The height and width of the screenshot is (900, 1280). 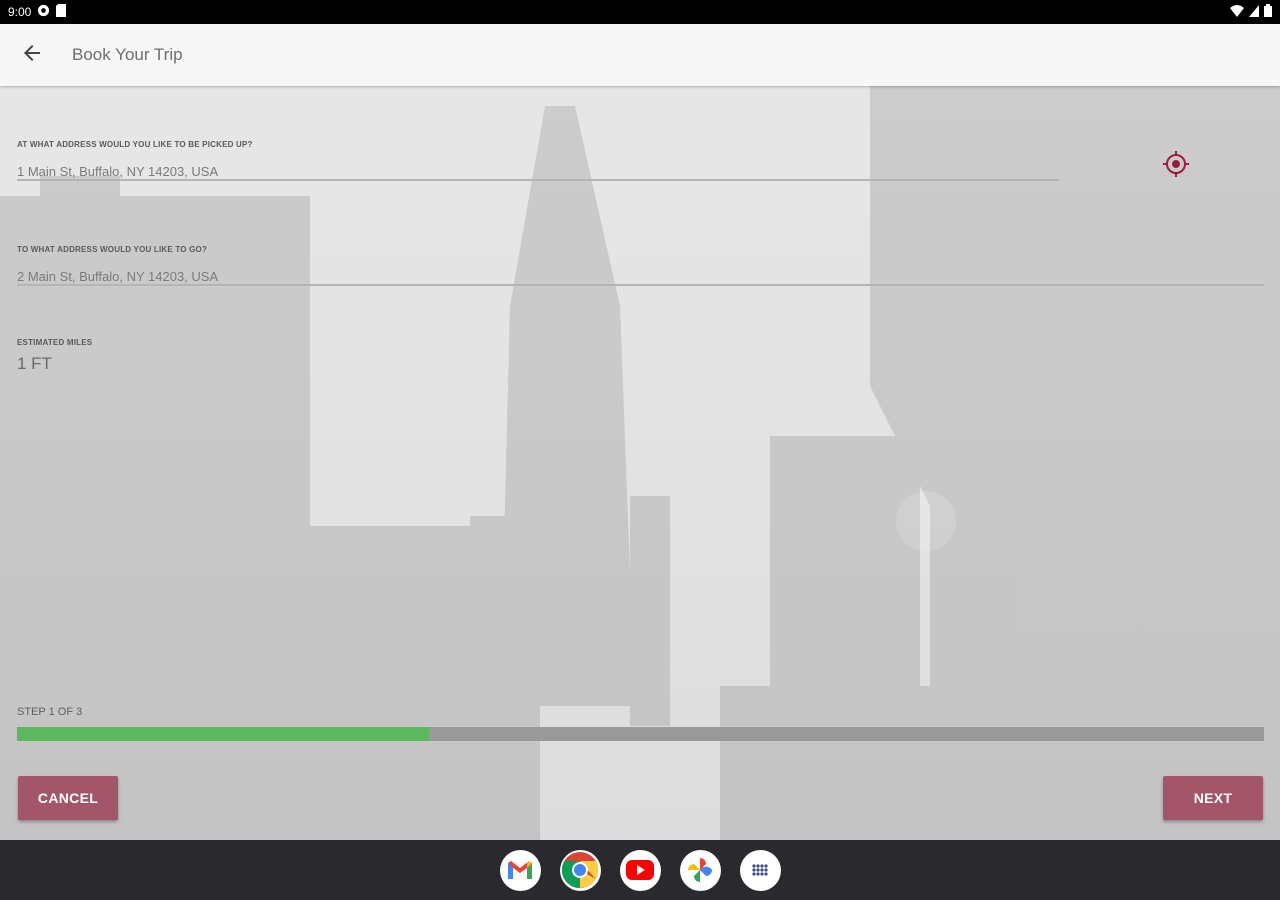 I want to click on gmail-icon, so click(x=520, y=870).